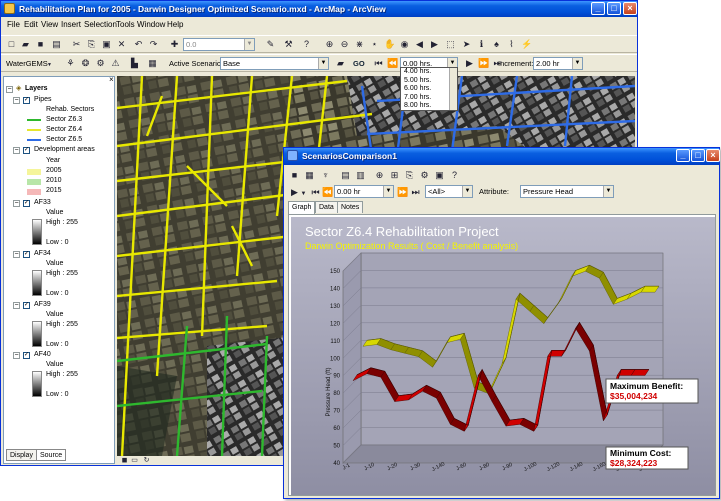  Describe the element at coordinates (26, 150) in the screenshot. I see `development-areas-checkbox: ✓` at that location.